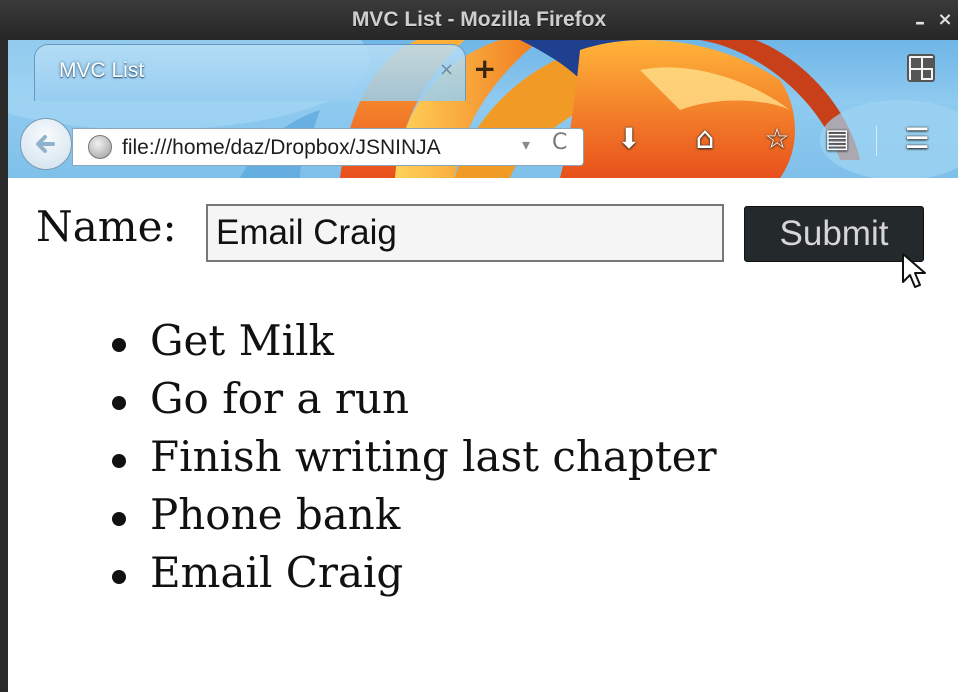  Describe the element at coordinates (914, 270) in the screenshot. I see `mouse-pointer-icon` at that location.